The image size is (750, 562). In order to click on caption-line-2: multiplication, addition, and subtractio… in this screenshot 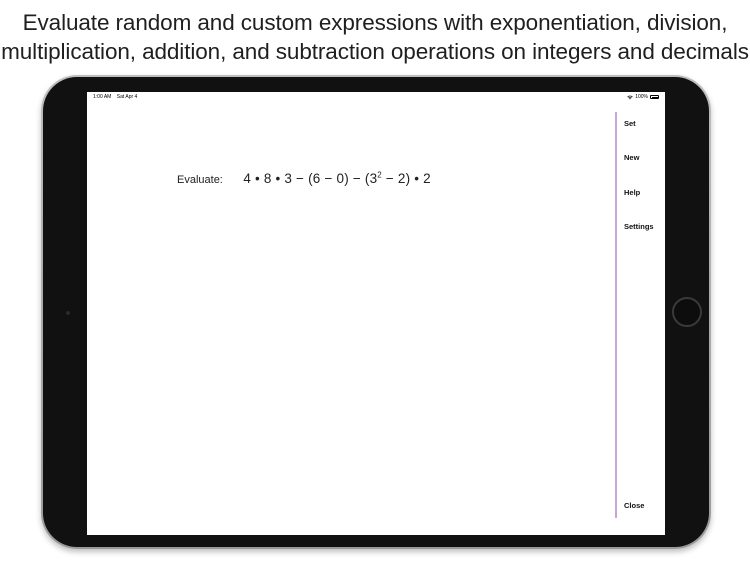, I will do `click(375, 51)`.